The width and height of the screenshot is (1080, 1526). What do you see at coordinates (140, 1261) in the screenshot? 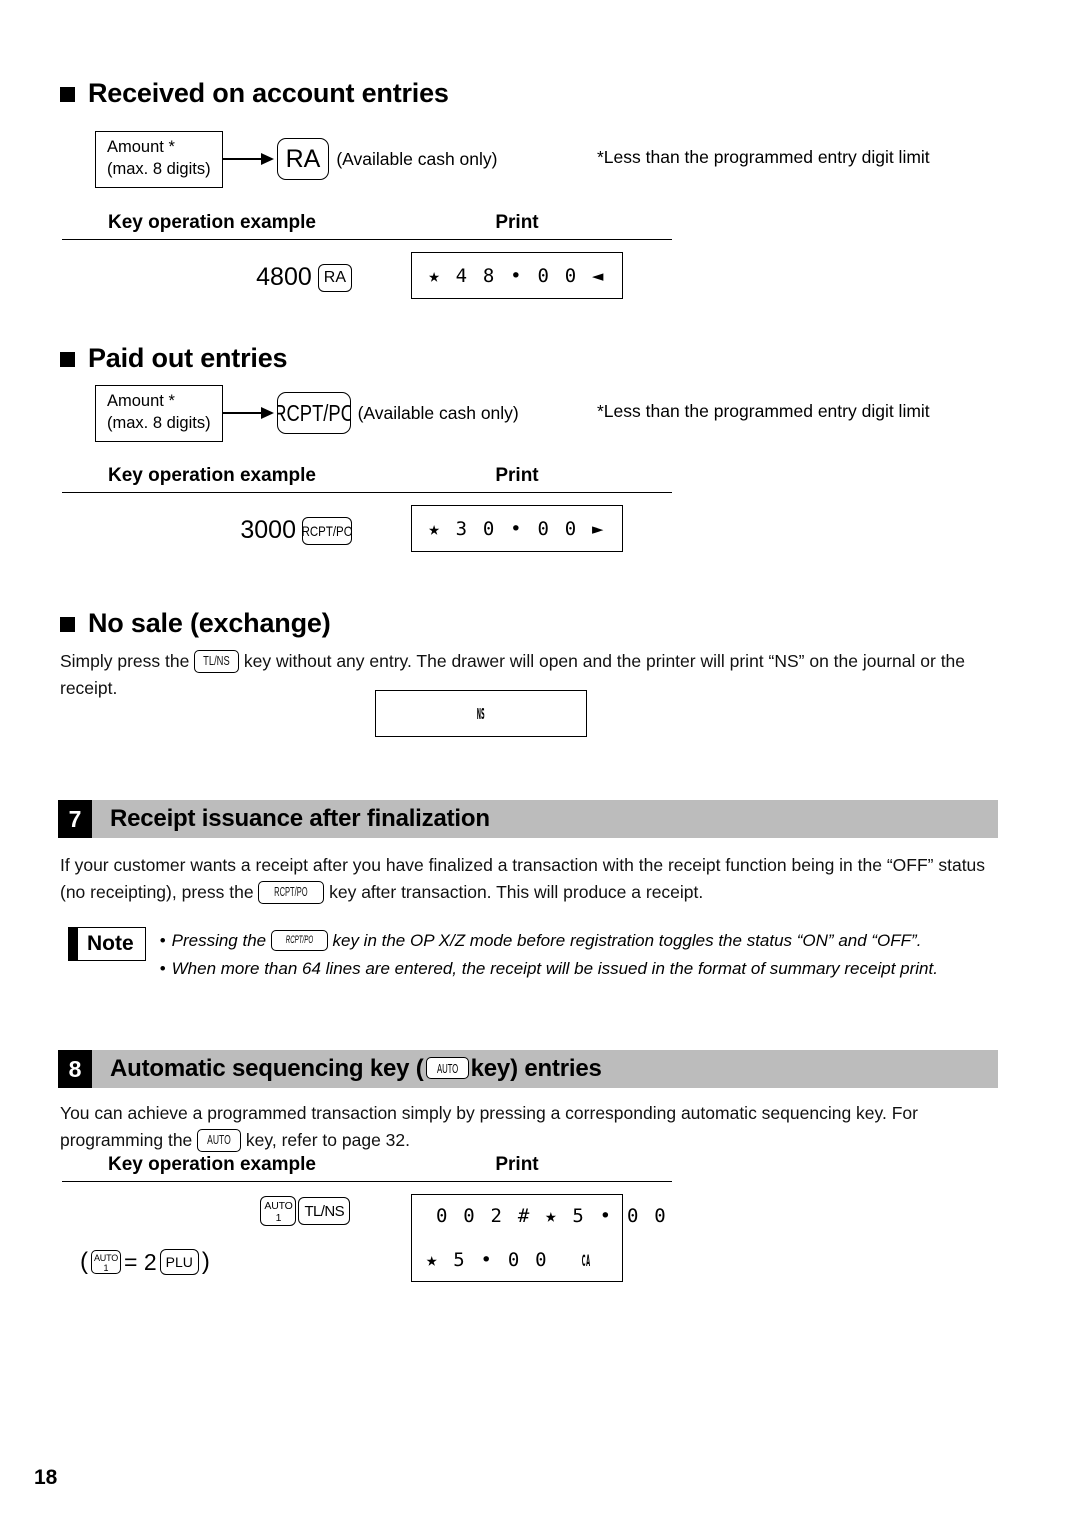
I see `equation-middle: = 2` at bounding box center [140, 1261].